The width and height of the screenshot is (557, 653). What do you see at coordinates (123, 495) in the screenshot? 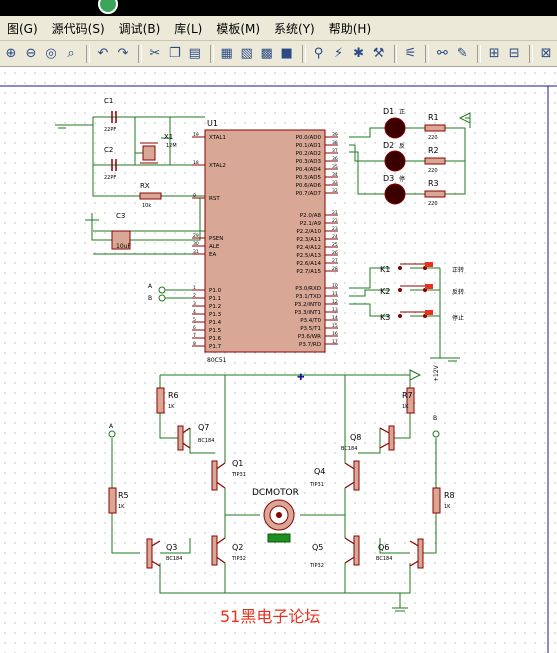
I see `r5-ref: R5` at bounding box center [123, 495].